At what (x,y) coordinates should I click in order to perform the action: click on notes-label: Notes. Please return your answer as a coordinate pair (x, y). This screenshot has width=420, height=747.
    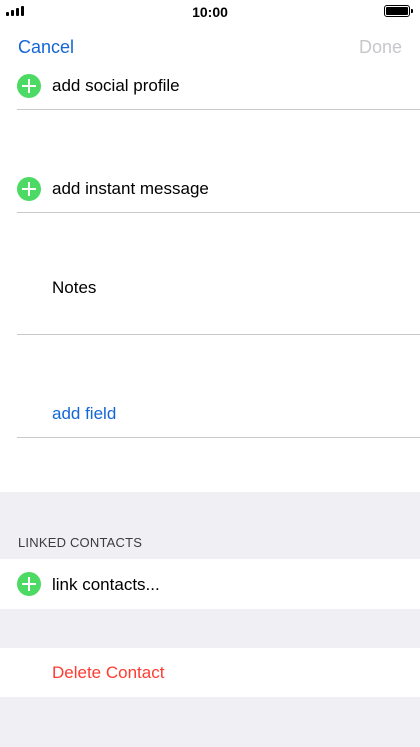
    Looking at the image, I should click on (74, 287).